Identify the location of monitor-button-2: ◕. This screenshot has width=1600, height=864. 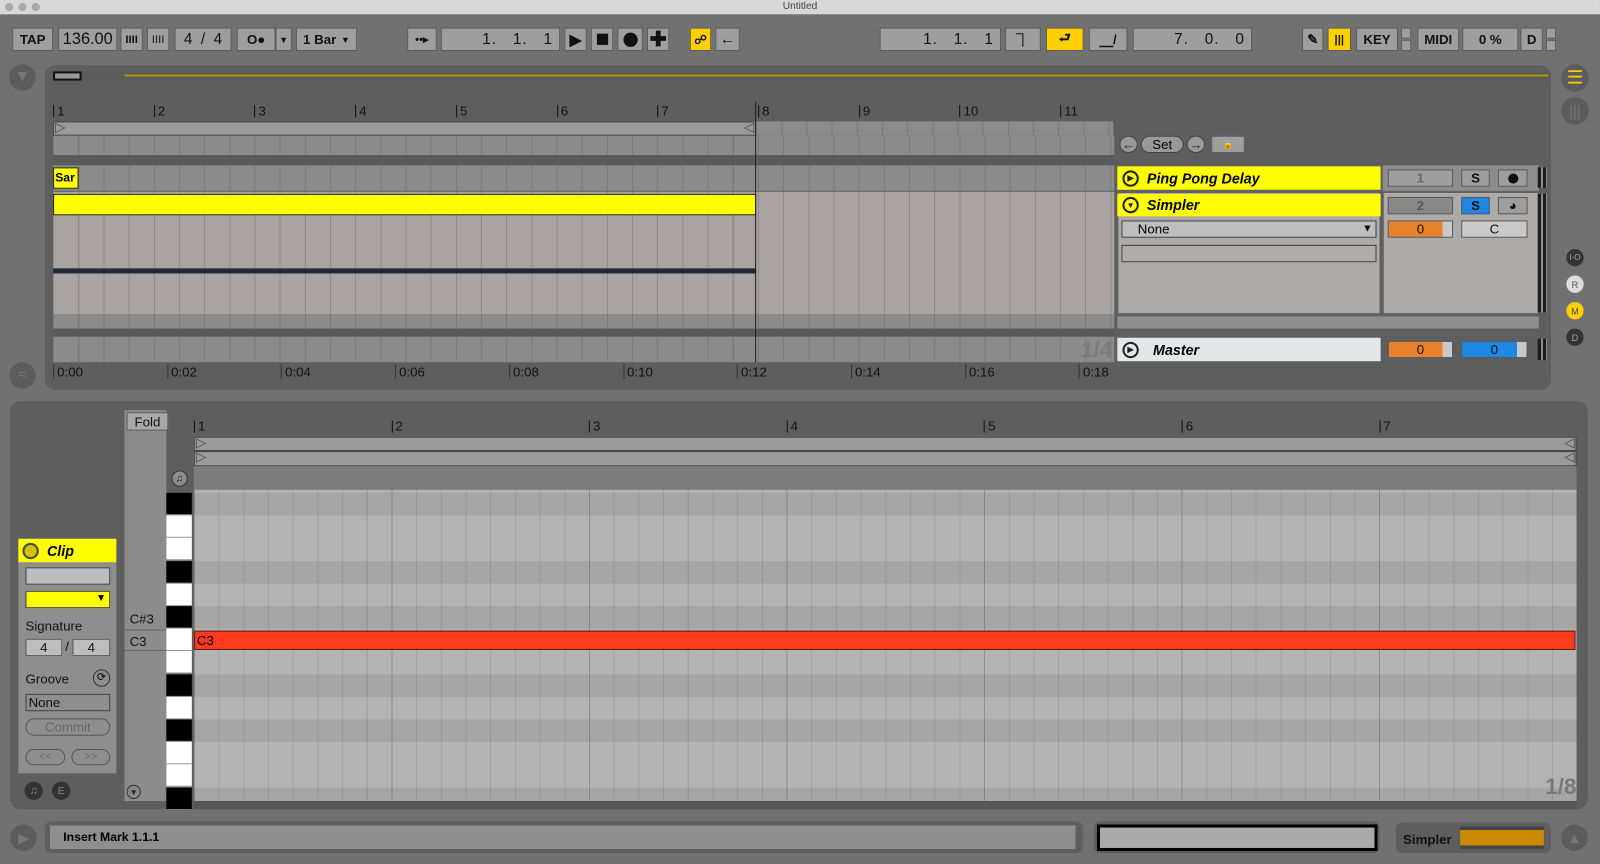
(1512, 205).